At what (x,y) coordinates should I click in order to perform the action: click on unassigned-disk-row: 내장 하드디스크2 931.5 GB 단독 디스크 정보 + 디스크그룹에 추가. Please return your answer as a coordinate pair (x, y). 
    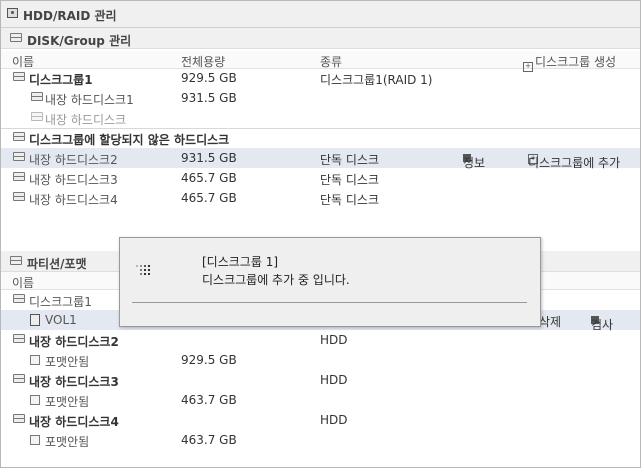
    Looking at the image, I should click on (320, 159).